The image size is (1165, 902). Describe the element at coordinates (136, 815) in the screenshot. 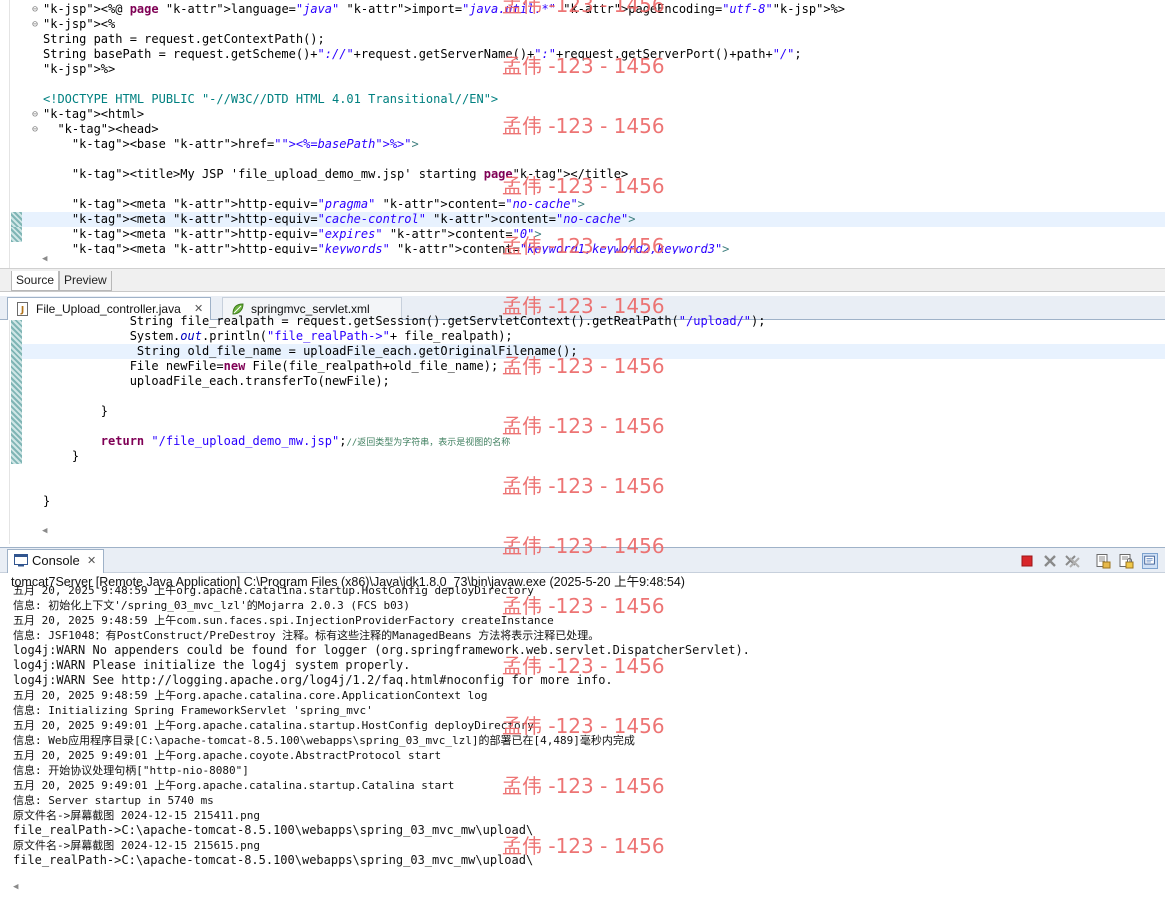

I see `console-line: 原文件名->屏幕截图 2024-12-15 215411.png` at that location.